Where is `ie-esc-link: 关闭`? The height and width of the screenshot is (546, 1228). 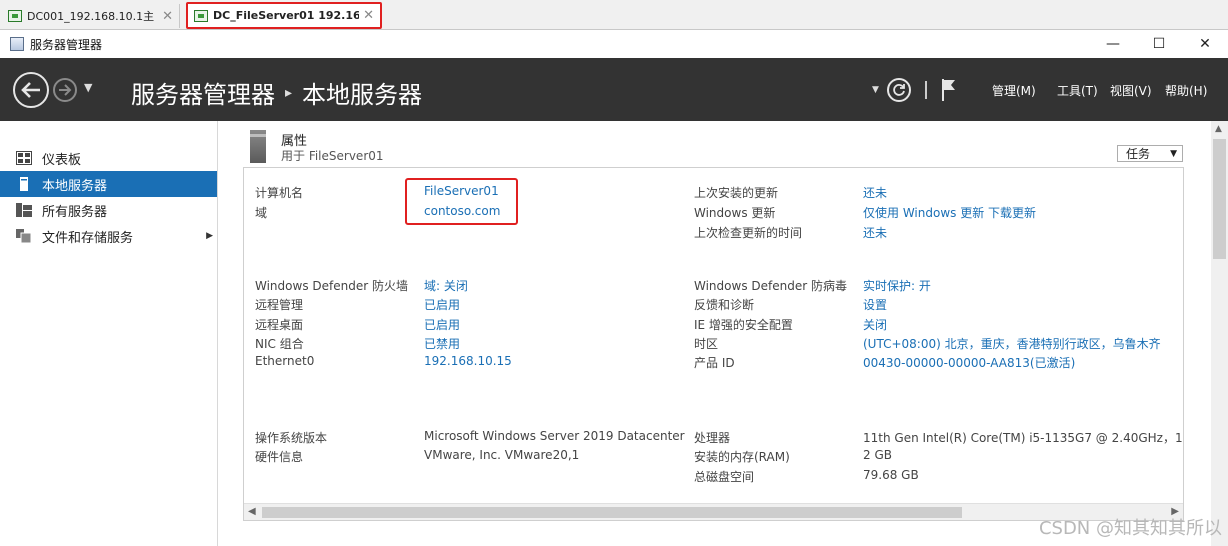 ie-esc-link: 关闭 is located at coordinates (875, 324).